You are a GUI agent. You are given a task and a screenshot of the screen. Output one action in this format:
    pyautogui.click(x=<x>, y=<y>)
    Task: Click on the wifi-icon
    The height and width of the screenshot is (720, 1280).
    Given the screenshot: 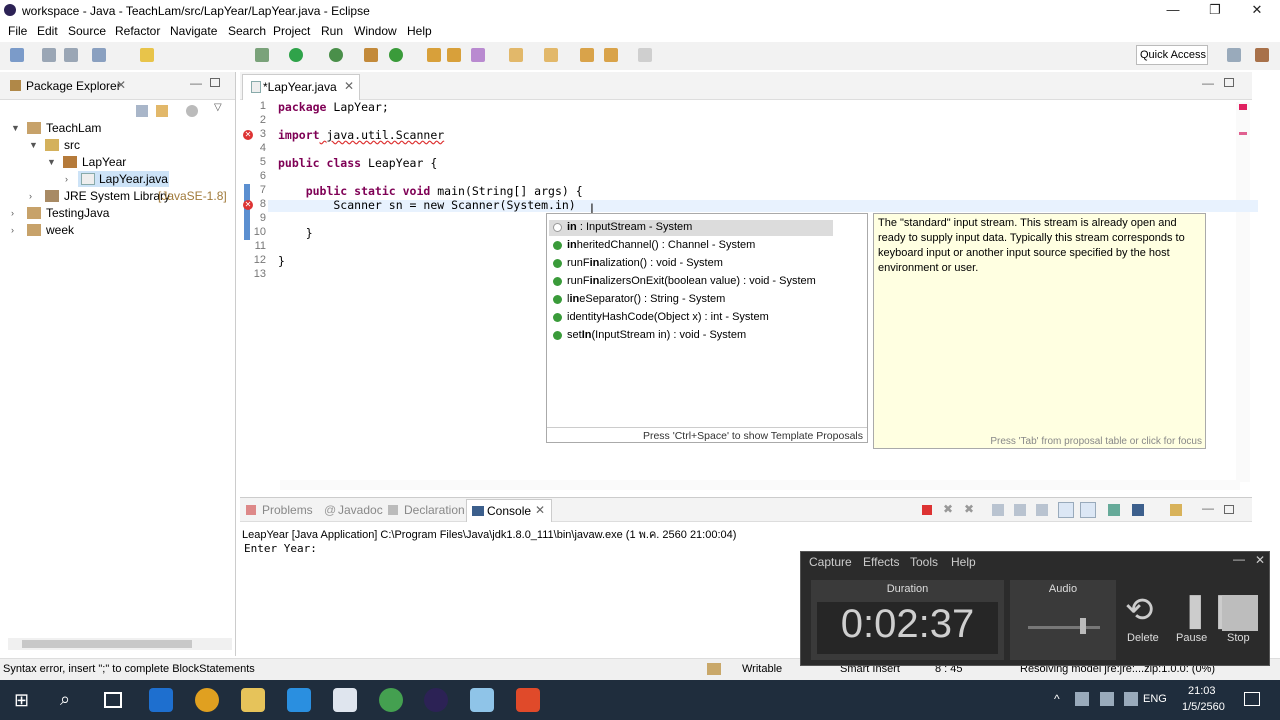 What is the action you would take?
    pyautogui.click(x=1107, y=699)
    